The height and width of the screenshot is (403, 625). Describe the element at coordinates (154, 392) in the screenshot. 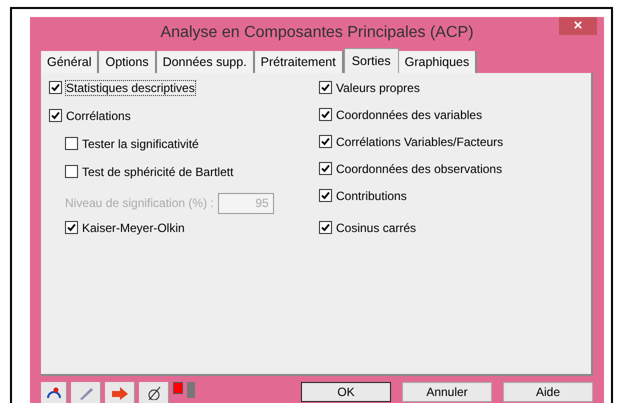

I see `filter-icon` at that location.